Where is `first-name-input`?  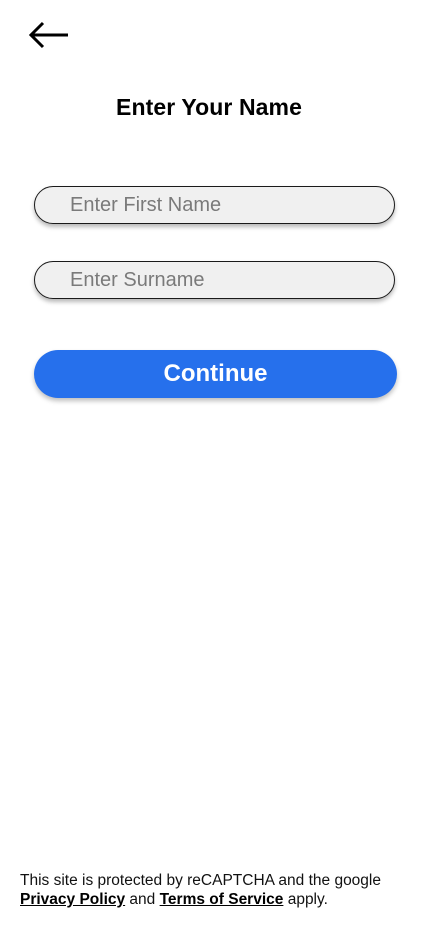 first-name-input is located at coordinates (214, 205).